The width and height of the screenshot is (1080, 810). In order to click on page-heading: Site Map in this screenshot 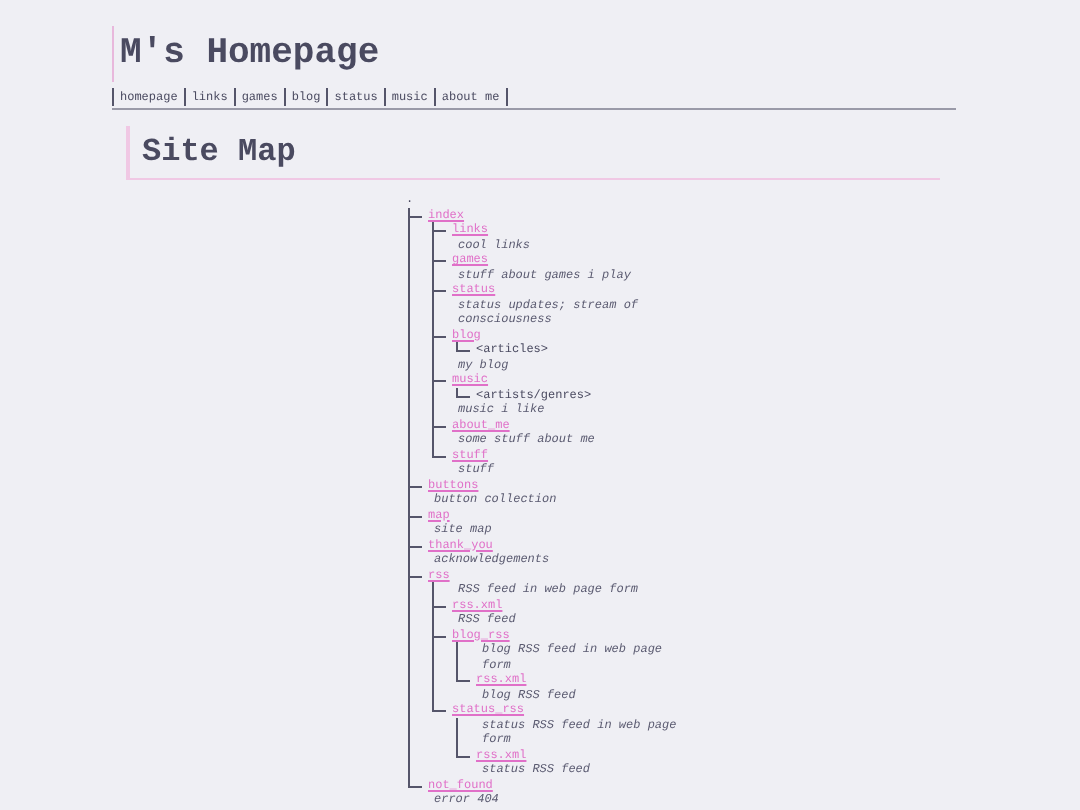, I will do `click(220, 152)`.